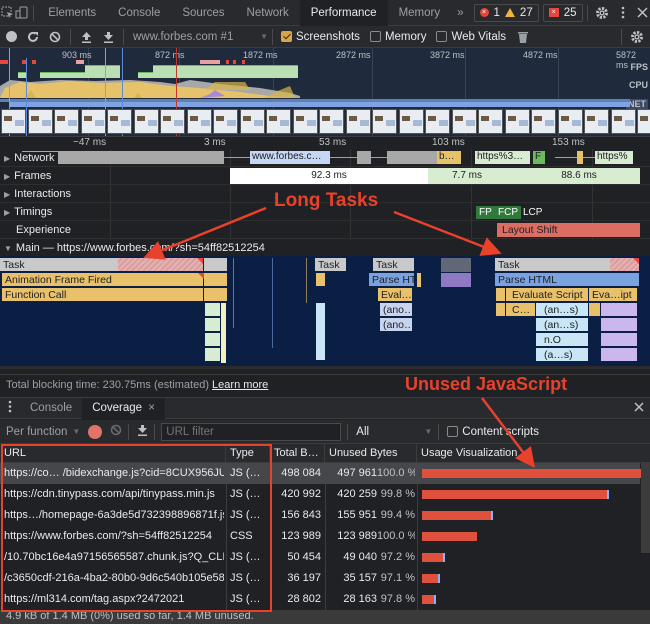 The height and width of the screenshot is (624, 650). Describe the element at coordinates (216, 265) in the screenshot. I see `task-block` at that location.